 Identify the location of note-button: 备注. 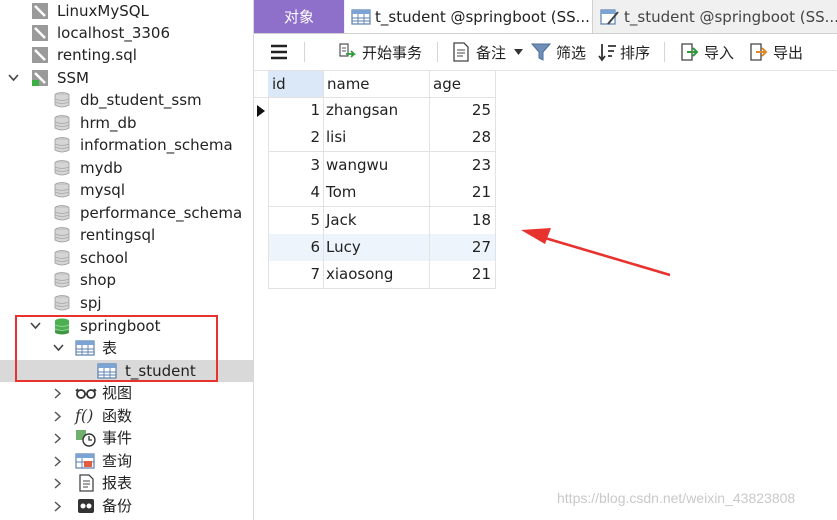
(488, 52).